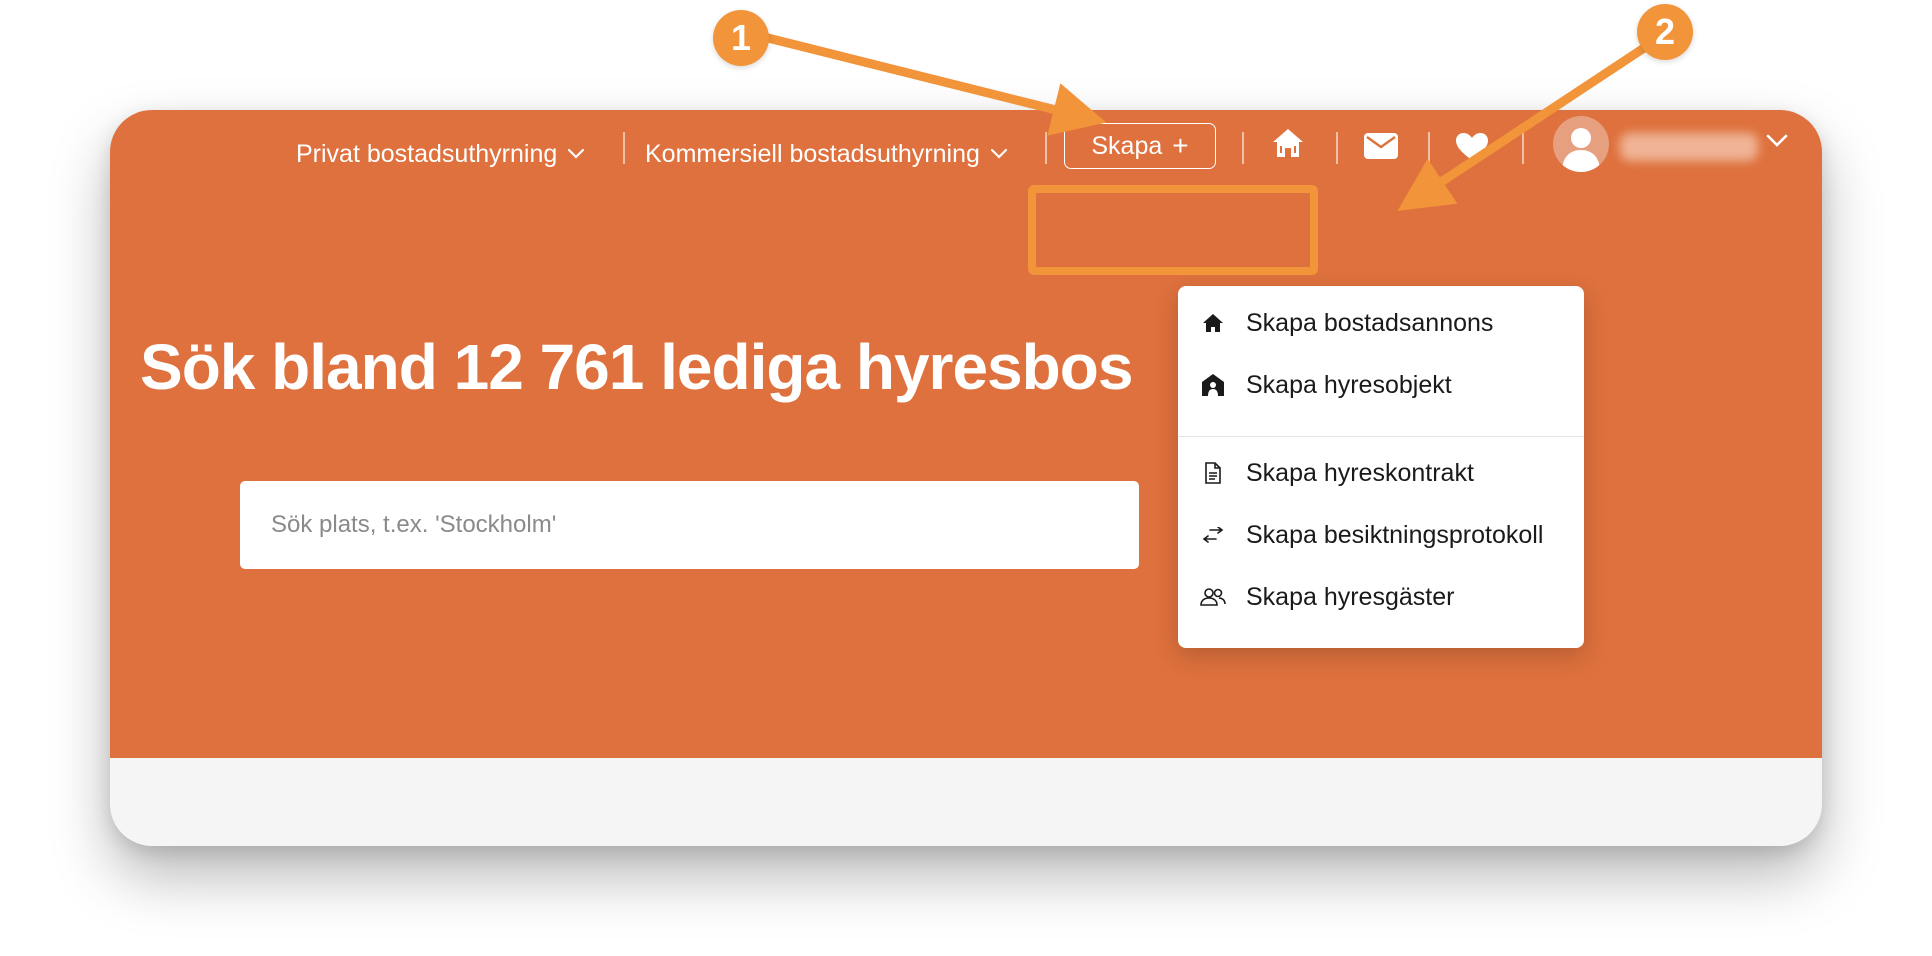 This screenshot has height=956, width=1932. Describe the element at coordinates (1395, 534) in the screenshot. I see `menu-item-label: Skapa besiktningsprotokoll` at that location.